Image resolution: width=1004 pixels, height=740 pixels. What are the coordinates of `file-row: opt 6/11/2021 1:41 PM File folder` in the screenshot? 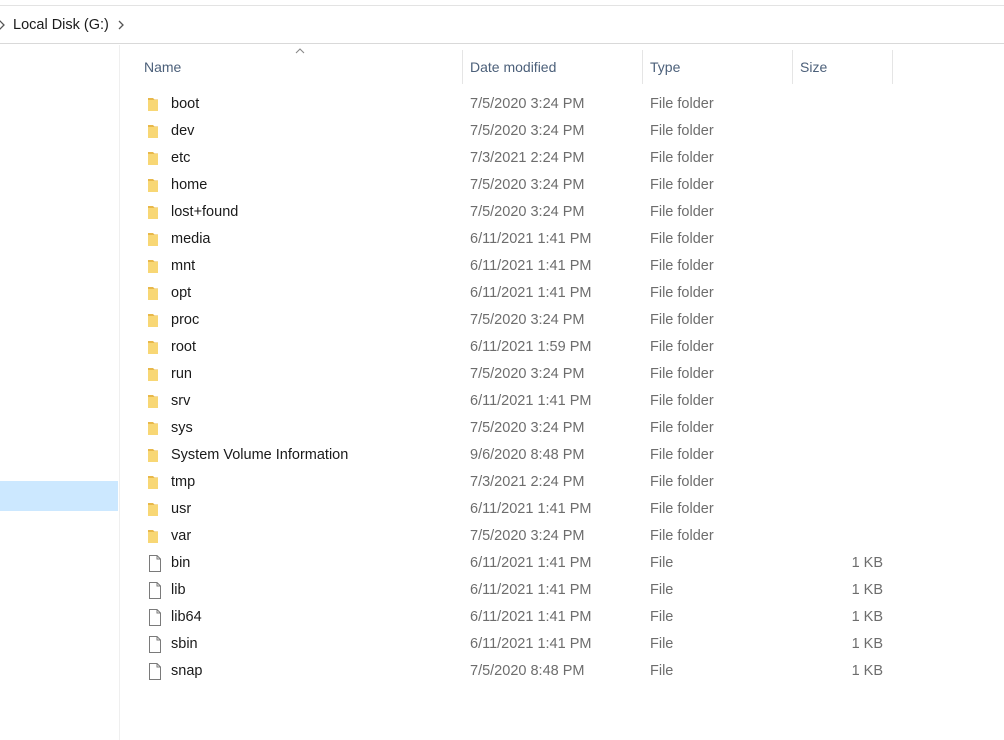 It's located at (513, 293).